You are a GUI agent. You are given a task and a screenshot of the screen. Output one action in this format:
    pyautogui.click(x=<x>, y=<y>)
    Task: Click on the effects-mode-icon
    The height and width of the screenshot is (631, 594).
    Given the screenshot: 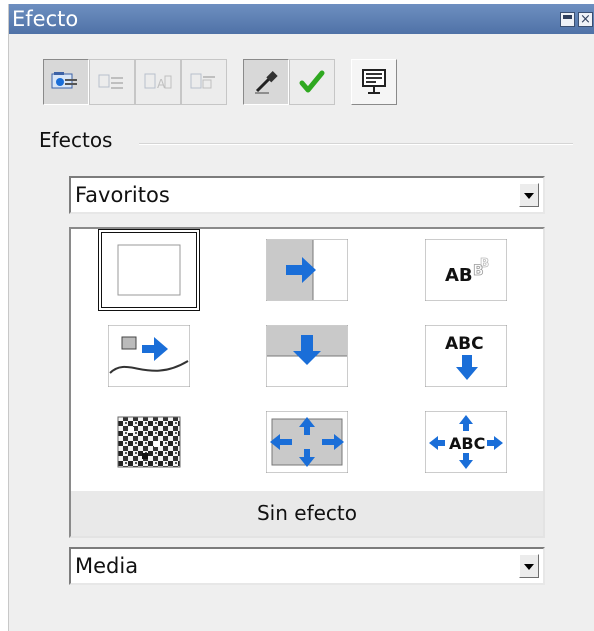 What is the action you would take?
    pyautogui.click(x=64, y=80)
    